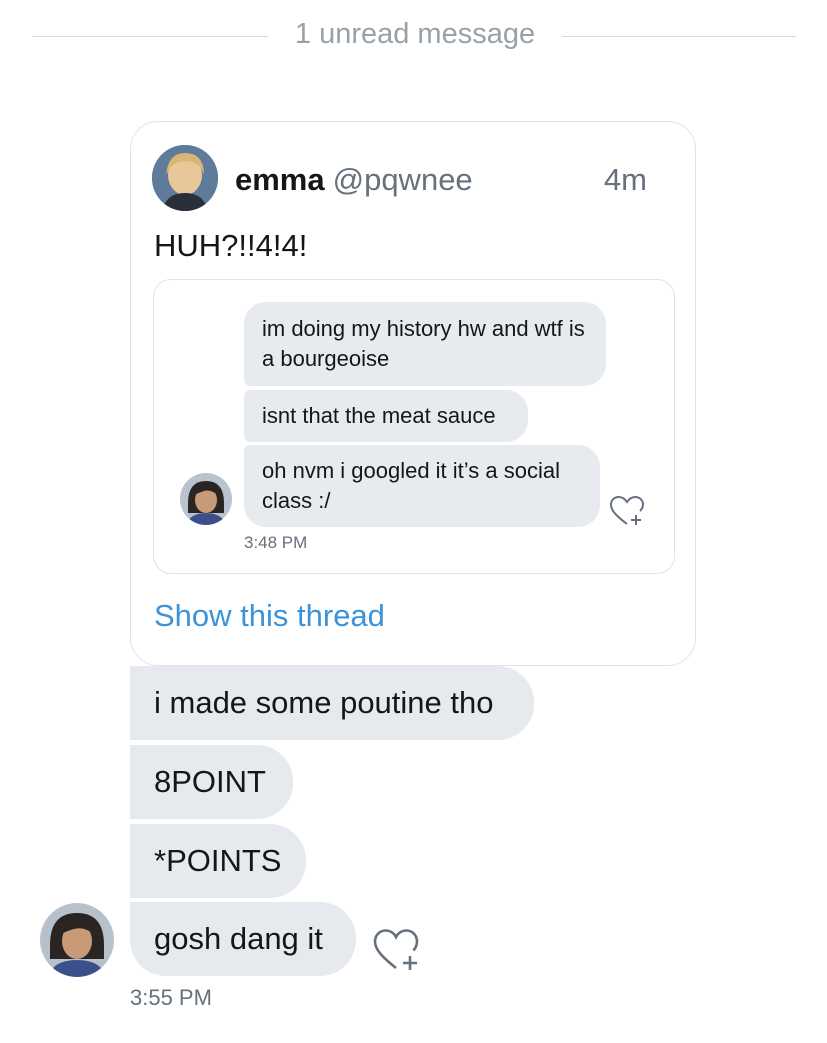 The height and width of the screenshot is (1043, 827). I want to click on message-text: 8POINT, so click(210, 781).